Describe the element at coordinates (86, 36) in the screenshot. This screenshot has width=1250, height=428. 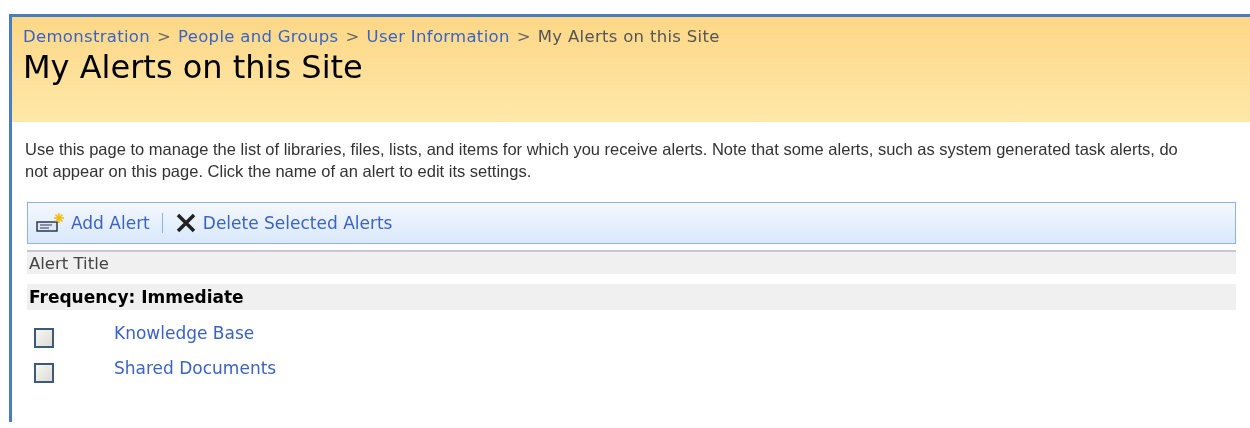
I see `breadcrumb-link: Demonstration` at that location.